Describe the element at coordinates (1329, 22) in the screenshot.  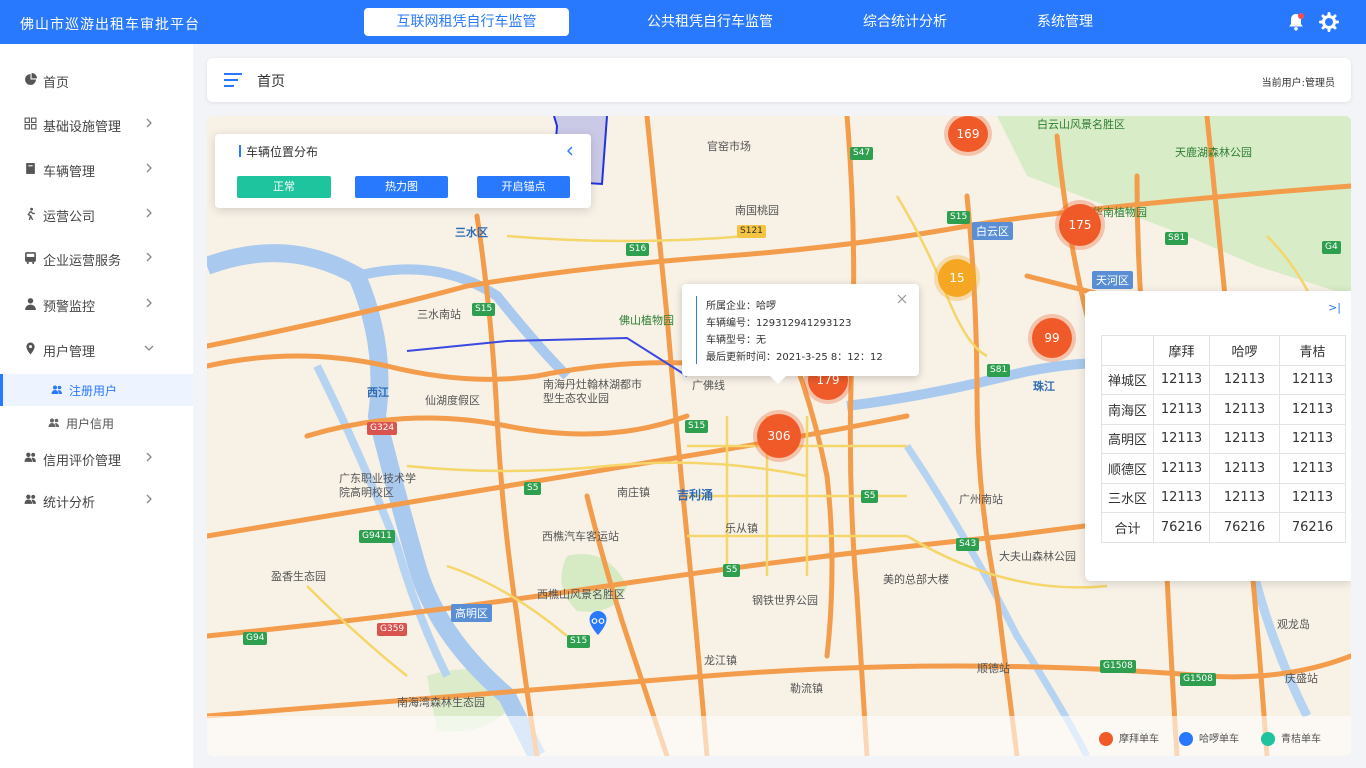
I see `gear-icon` at that location.